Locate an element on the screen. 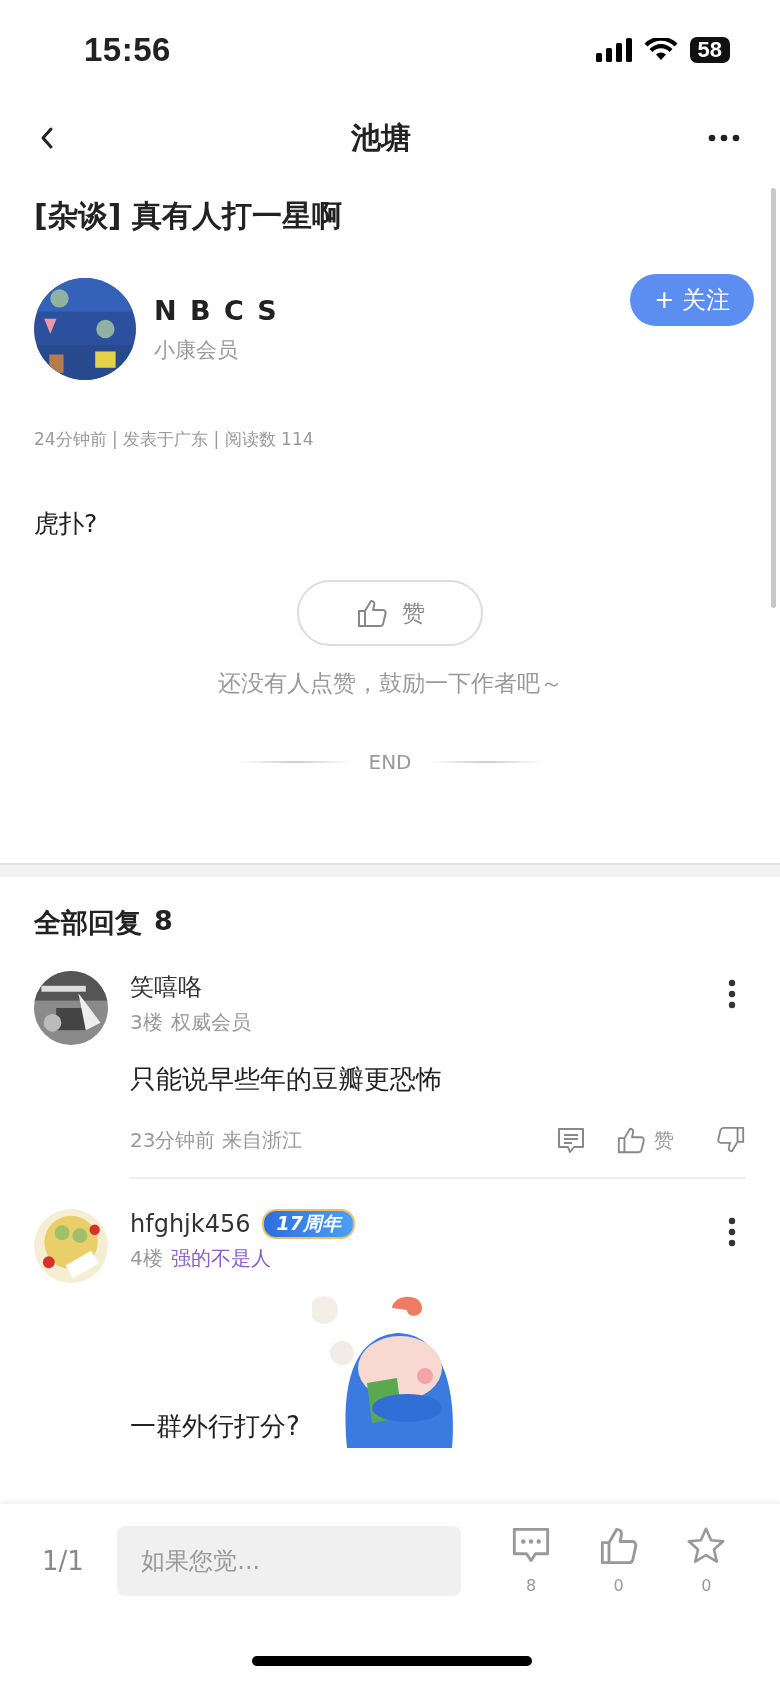  replies-heading: 全部回复 is located at coordinates (88, 923).